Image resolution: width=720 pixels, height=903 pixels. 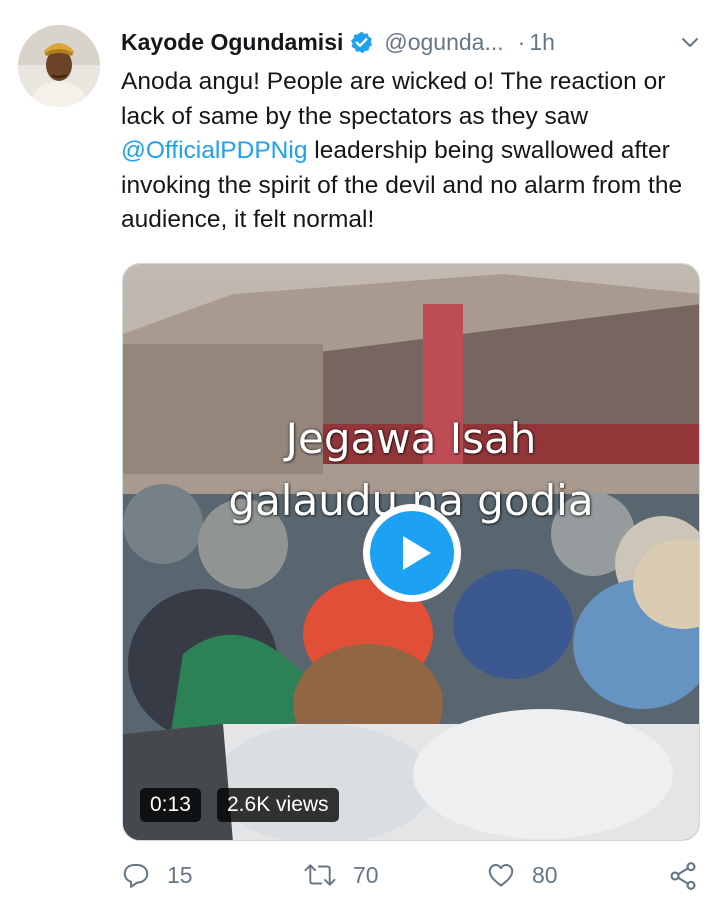 I want to click on like-icon, so click(x=501, y=875).